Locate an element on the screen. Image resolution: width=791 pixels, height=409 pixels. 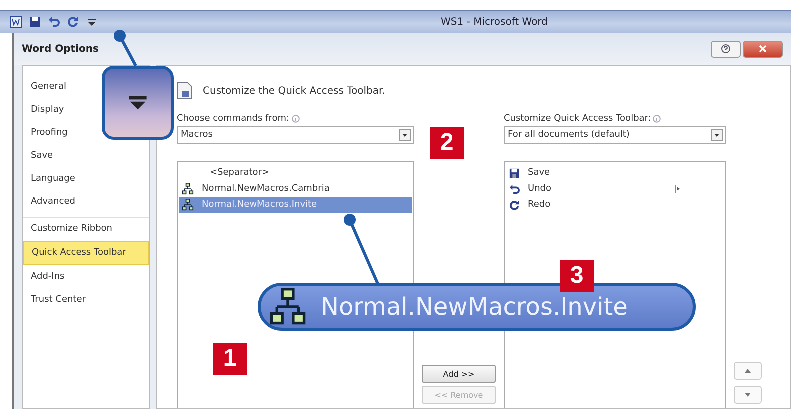
sidebar-item: General is located at coordinates (48, 87).